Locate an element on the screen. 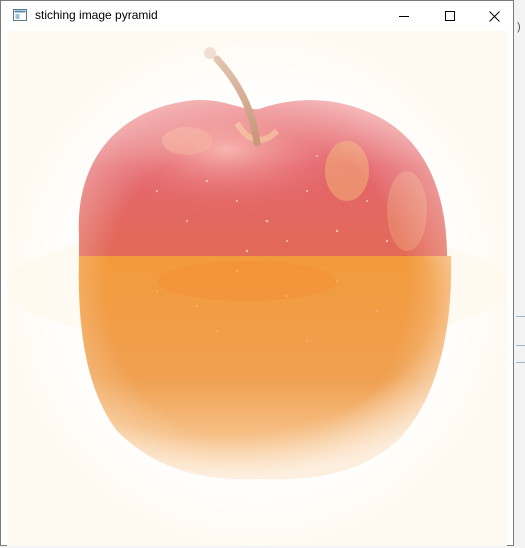 Image resolution: width=525 pixels, height=548 pixels. minimize-button is located at coordinates (404, 16).